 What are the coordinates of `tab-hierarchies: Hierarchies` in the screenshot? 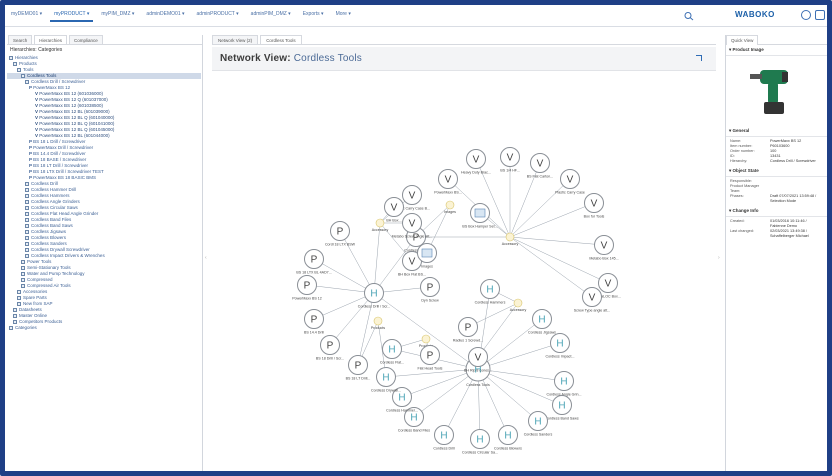 It's located at (51, 39).